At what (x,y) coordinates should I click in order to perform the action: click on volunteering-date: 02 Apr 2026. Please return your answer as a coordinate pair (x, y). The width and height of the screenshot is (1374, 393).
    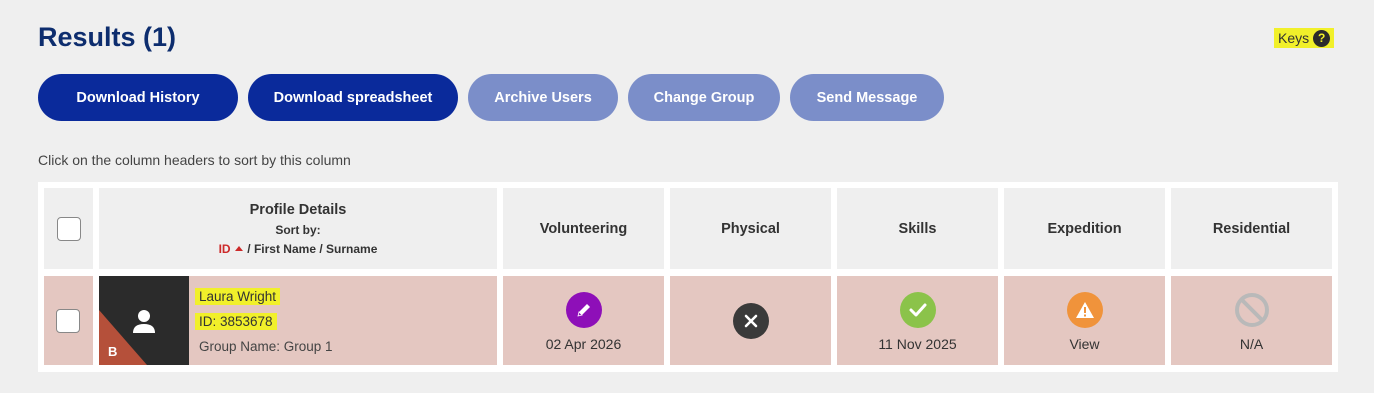
    Looking at the image, I should click on (583, 344).